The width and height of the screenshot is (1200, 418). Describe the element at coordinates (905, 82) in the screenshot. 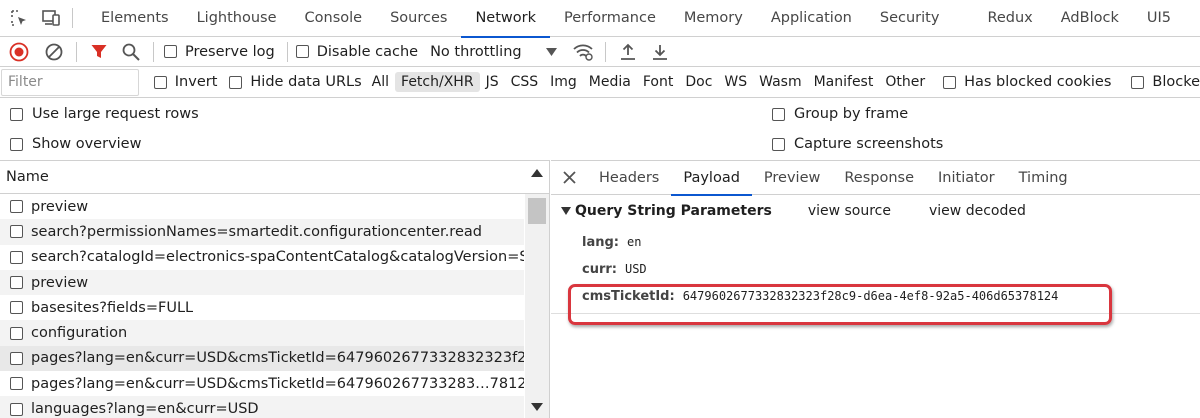

I see `type-other: Other` at that location.